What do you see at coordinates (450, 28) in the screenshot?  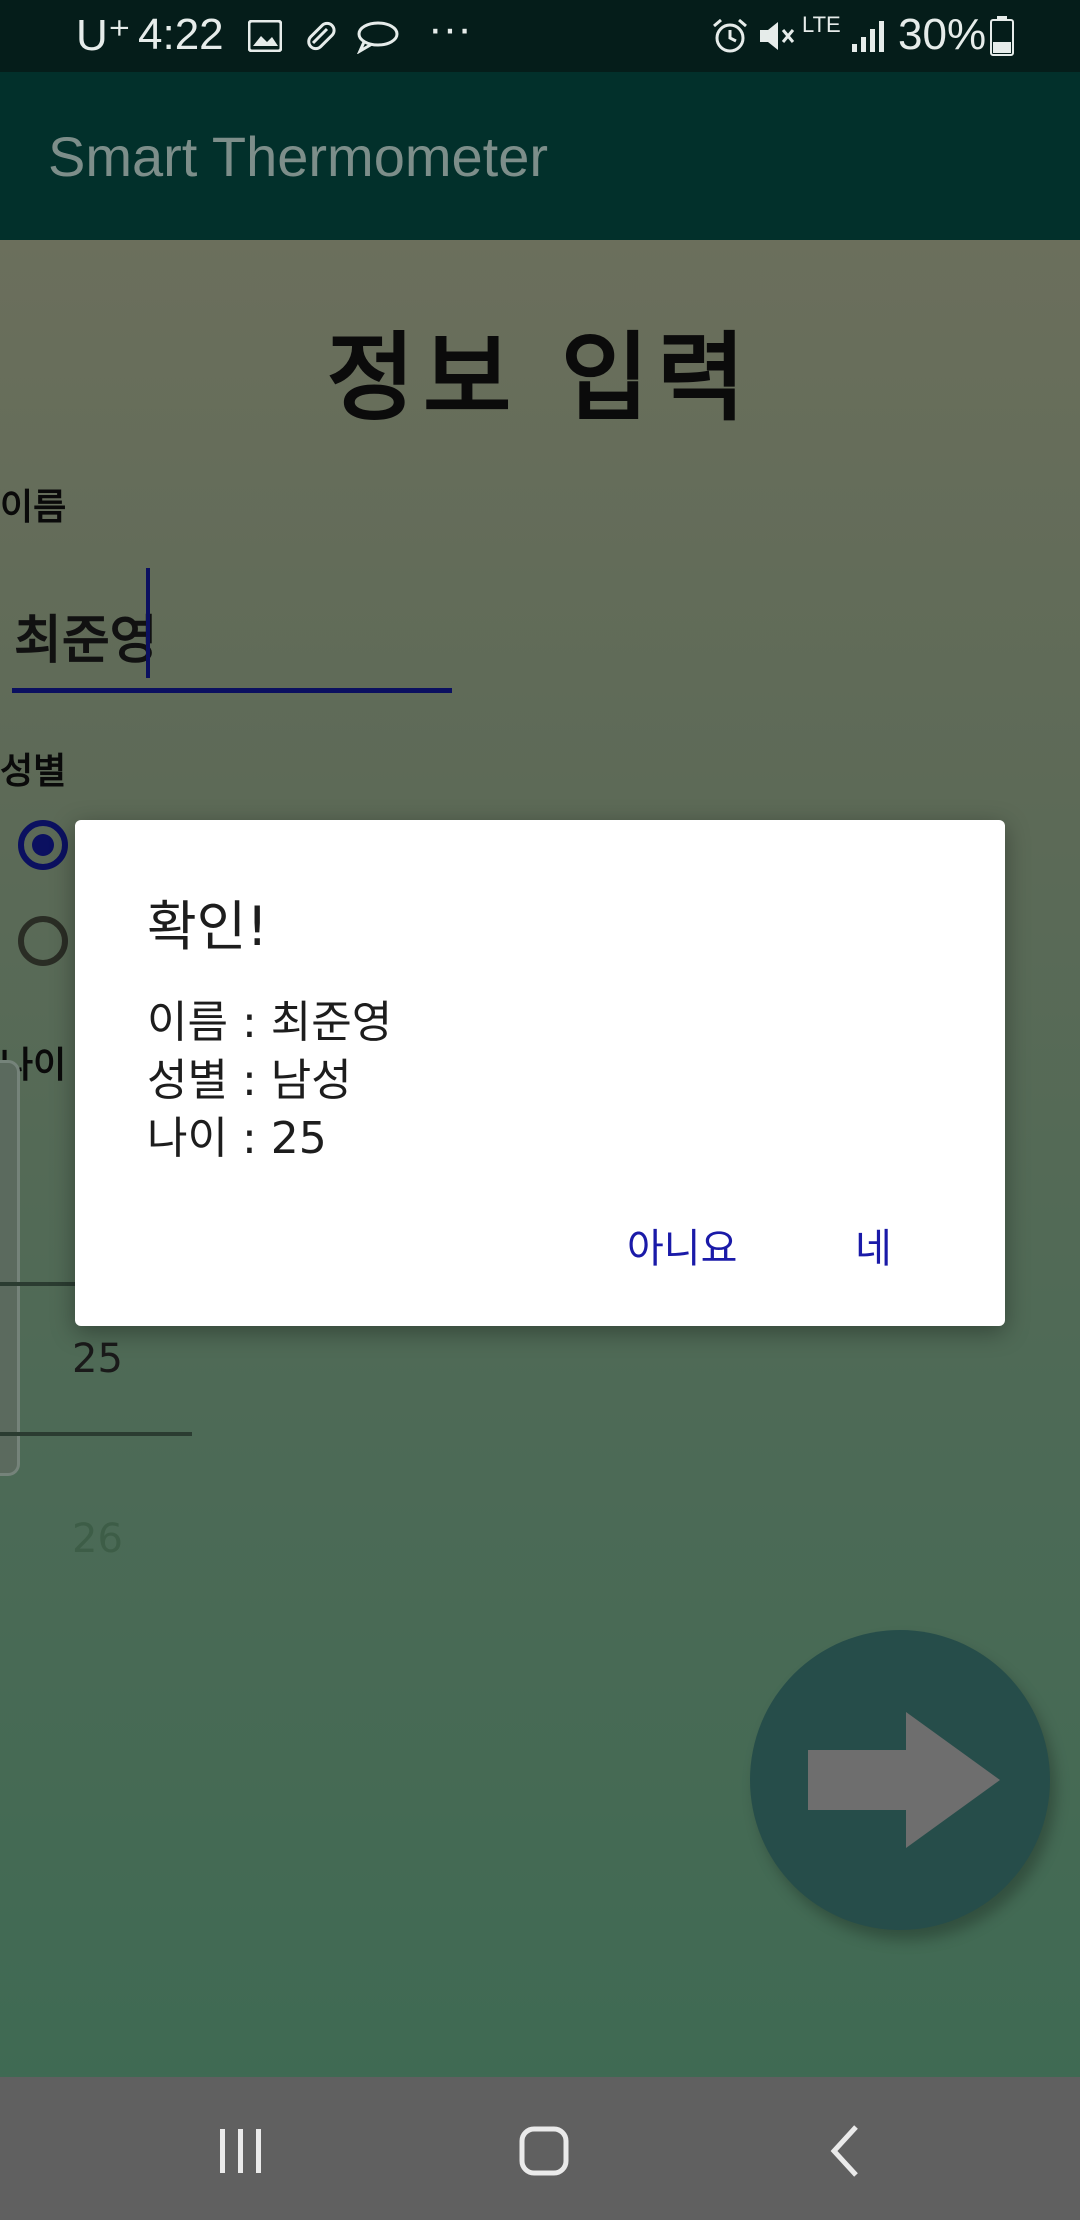 I see `more-dots-icon: ···` at bounding box center [450, 28].